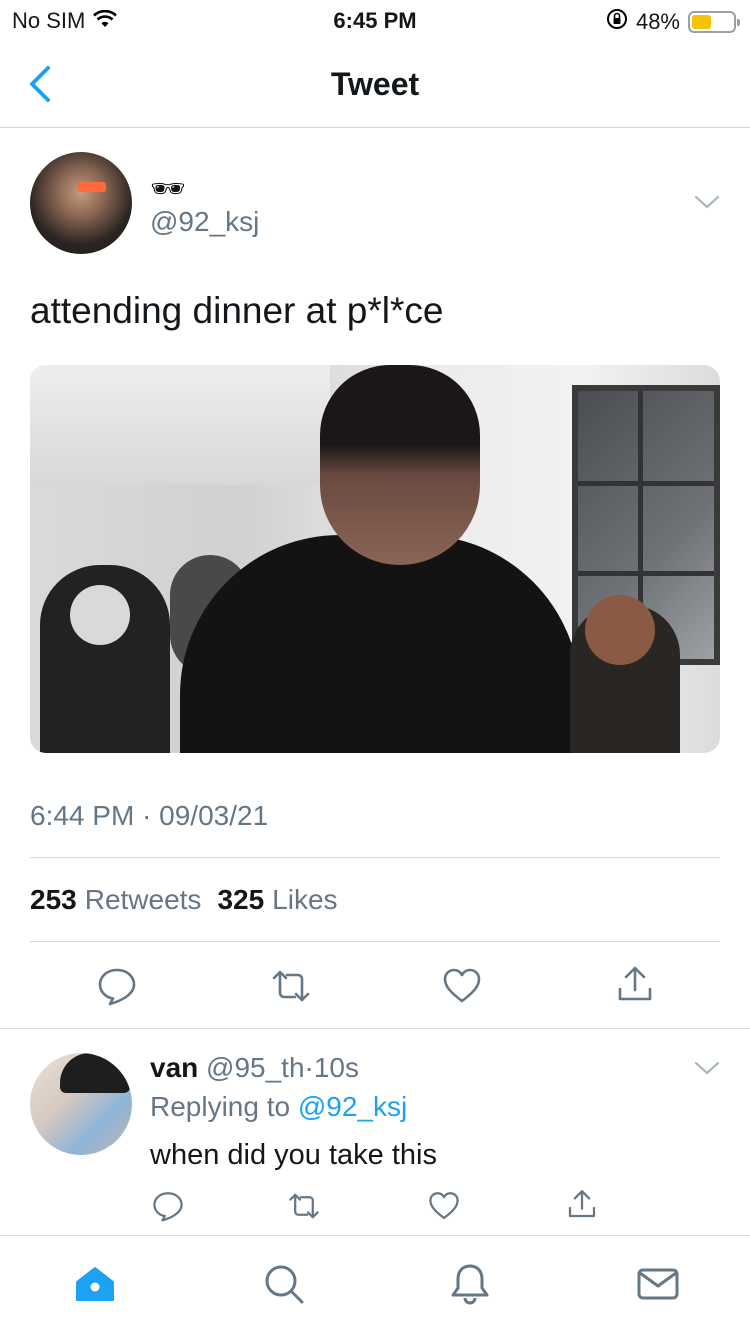 This screenshot has height=1334, width=750. I want to click on avatar, so click(81, 203).